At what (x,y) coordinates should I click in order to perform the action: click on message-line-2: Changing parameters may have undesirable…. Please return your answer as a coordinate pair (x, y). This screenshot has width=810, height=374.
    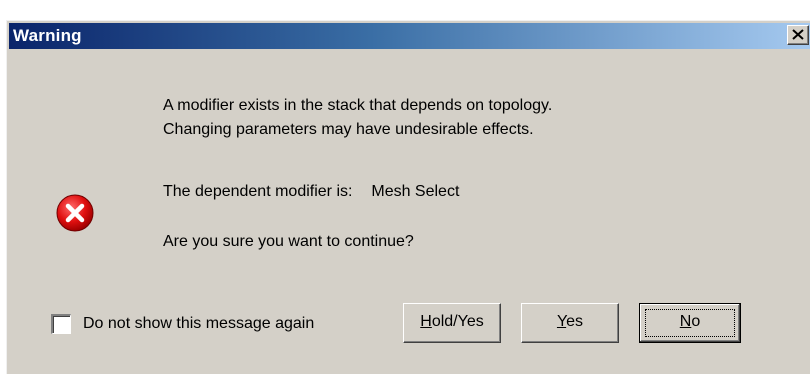
    Looking at the image, I should click on (348, 129).